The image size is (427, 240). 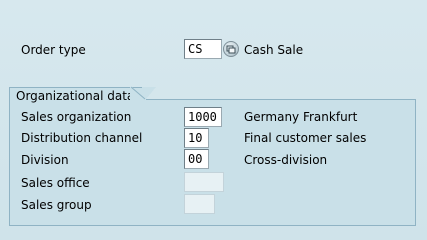 I want to click on distribution-channel-input: 10, so click(x=196, y=138).